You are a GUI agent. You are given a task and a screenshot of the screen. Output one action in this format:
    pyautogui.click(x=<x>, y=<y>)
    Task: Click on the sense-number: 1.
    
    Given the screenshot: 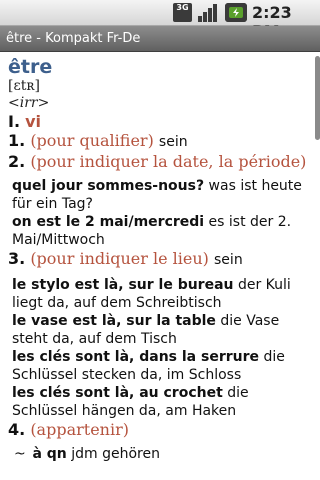 What is the action you would take?
    pyautogui.click(x=17, y=140)
    